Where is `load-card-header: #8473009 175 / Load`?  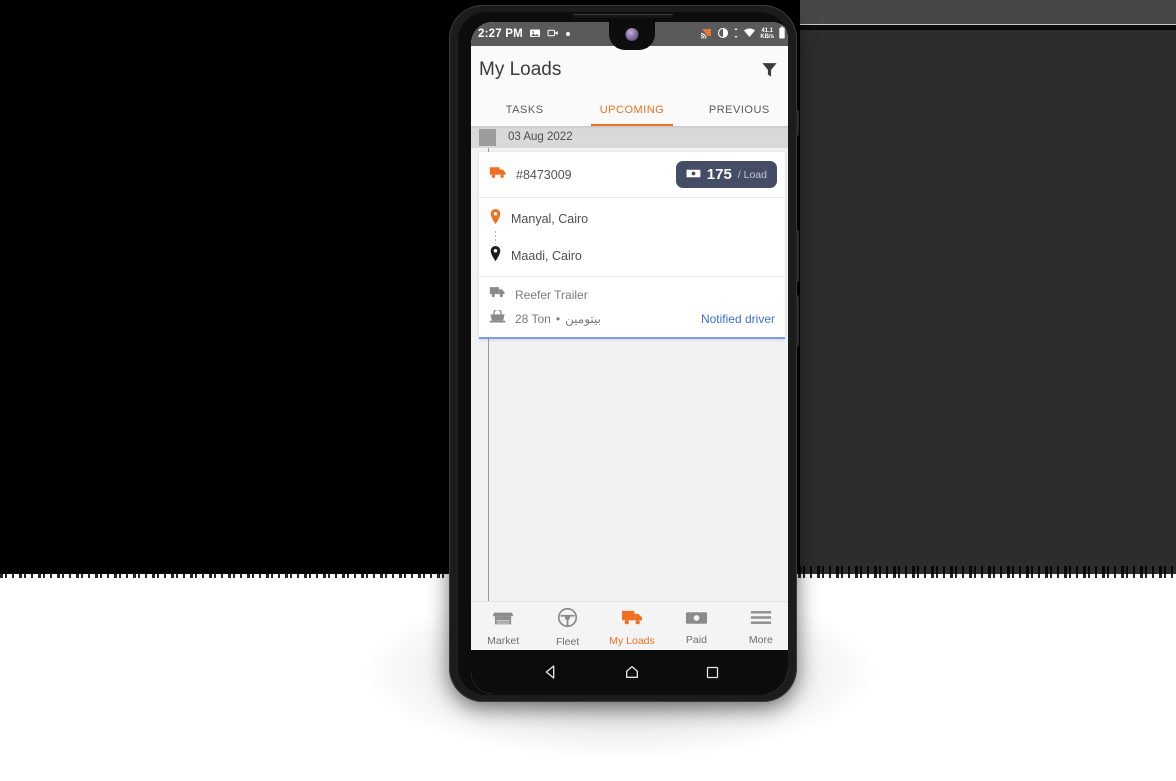
load-card-header: #8473009 175 / Load is located at coordinates (632, 174).